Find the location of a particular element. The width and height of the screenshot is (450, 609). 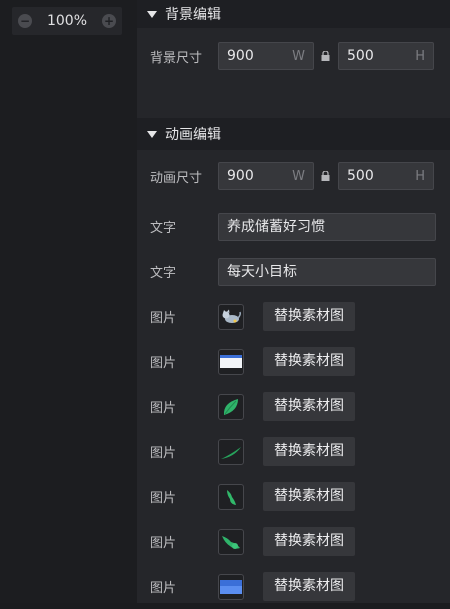

bud-icon is located at coordinates (231, 496).